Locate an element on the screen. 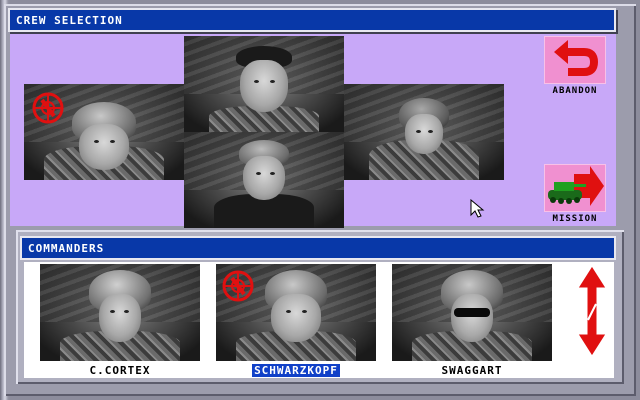 This screenshot has height=400, width=640. u-turn-arrow-icon is located at coordinates (576, 58).